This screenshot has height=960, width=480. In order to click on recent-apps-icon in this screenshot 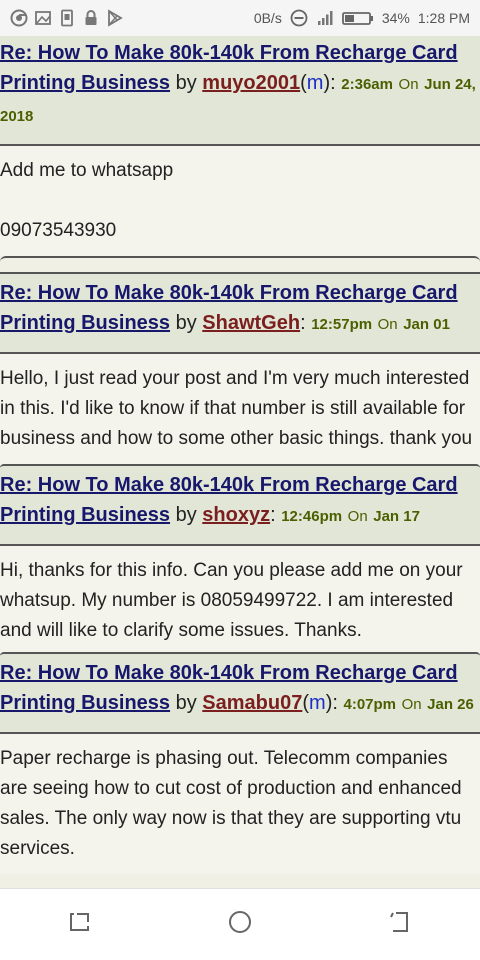, I will do `click(80, 924)`.